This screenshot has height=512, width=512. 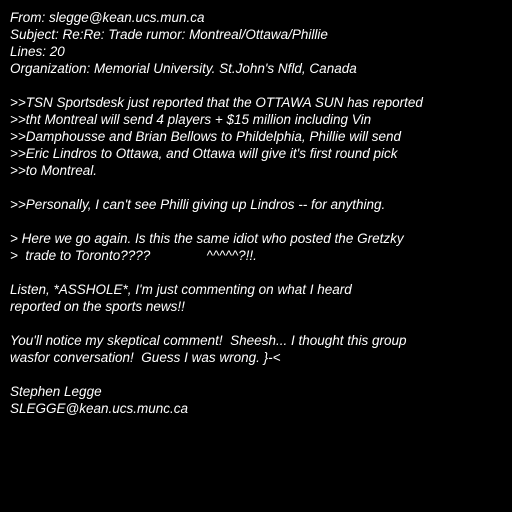 I want to click on reply-line: reported on the sports news!!, so click(x=97, y=306).